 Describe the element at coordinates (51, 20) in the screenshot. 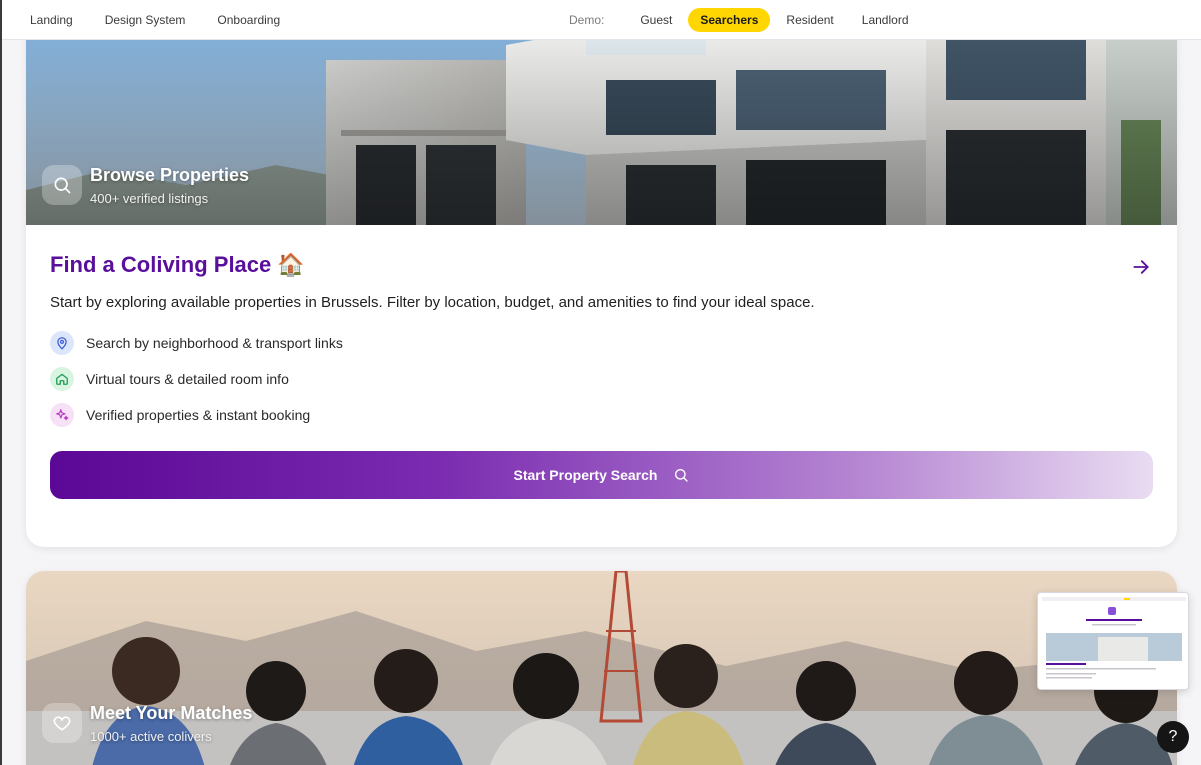

I see `nav-link-landing: Landing` at that location.